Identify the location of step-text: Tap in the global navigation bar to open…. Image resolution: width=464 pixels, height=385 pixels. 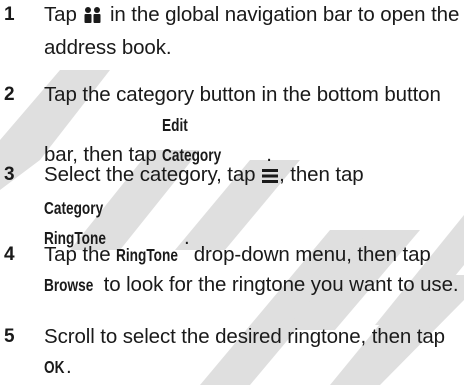
(252, 31).